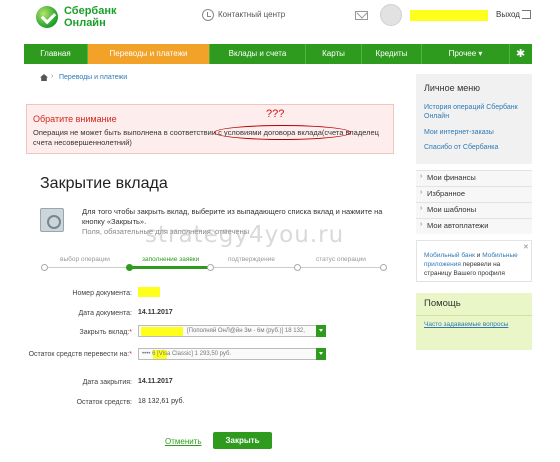 Image resolution: width=560 pixels, height=462 pixels. I want to click on sidebar-menu-autopayments-label: Мои автоплатежи, so click(457, 225).